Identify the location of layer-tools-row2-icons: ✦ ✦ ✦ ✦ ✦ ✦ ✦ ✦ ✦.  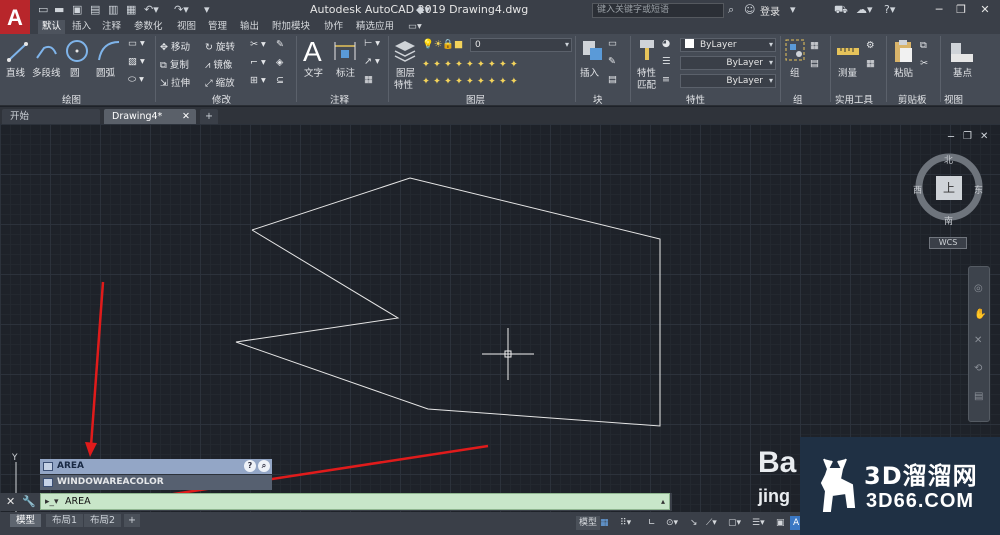
(470, 81).